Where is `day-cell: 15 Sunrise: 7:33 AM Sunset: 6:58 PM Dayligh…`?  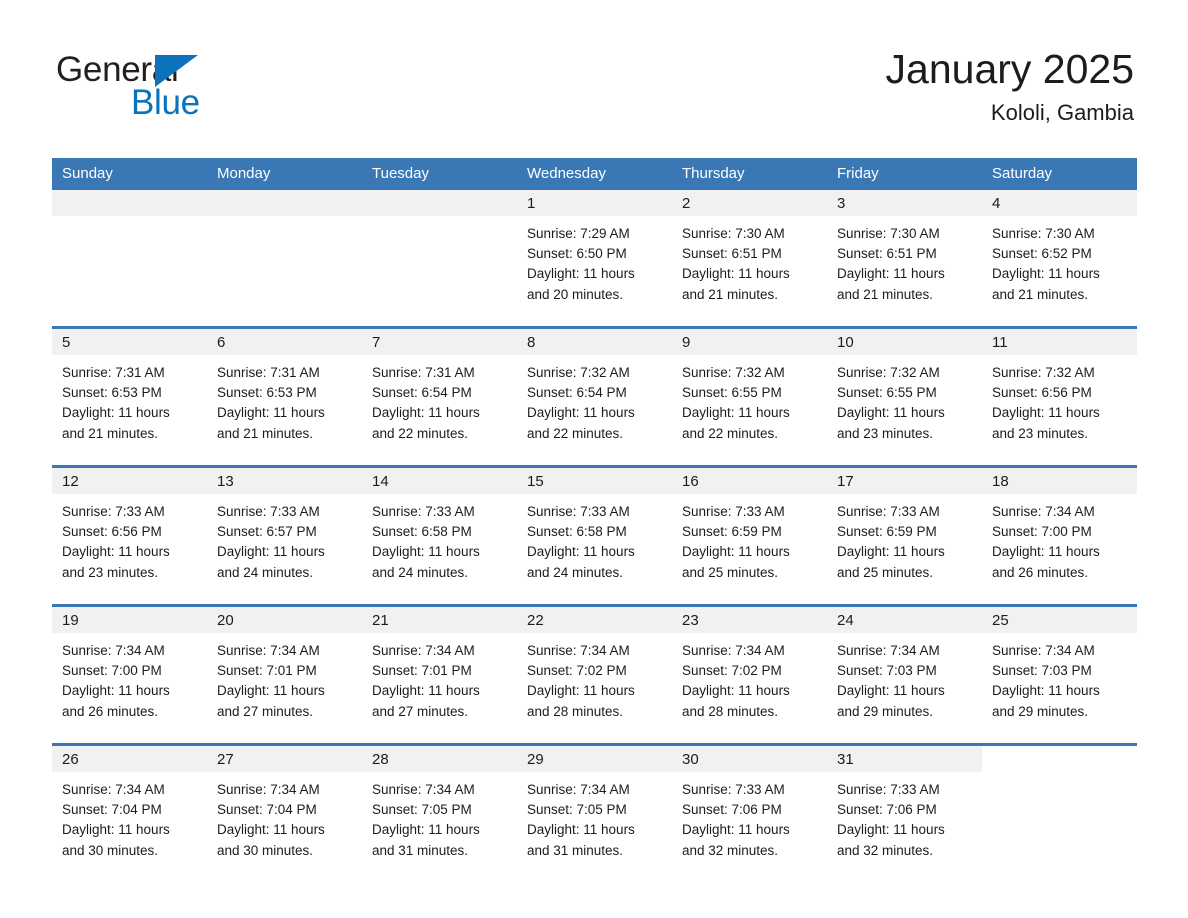 day-cell: 15 Sunrise: 7:33 AM Sunset: 6:58 PM Dayligh… is located at coordinates (594, 530).